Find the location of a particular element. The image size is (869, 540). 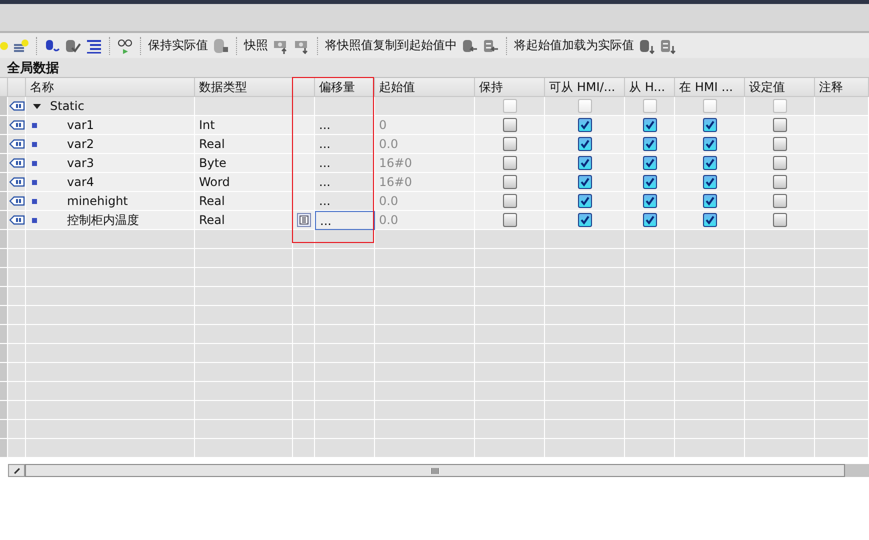

add-row-icon is located at coordinates (21, 46).